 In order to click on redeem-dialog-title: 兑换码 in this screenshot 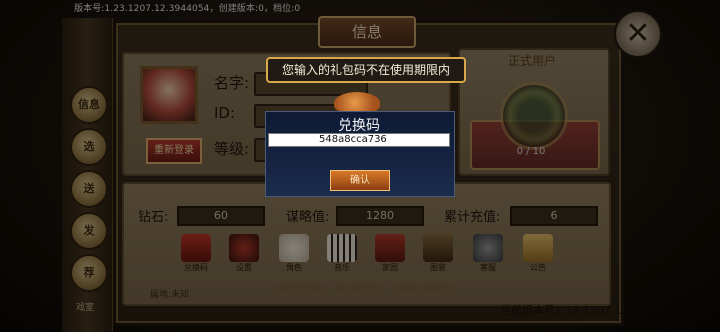, I will do `click(359, 126)`.